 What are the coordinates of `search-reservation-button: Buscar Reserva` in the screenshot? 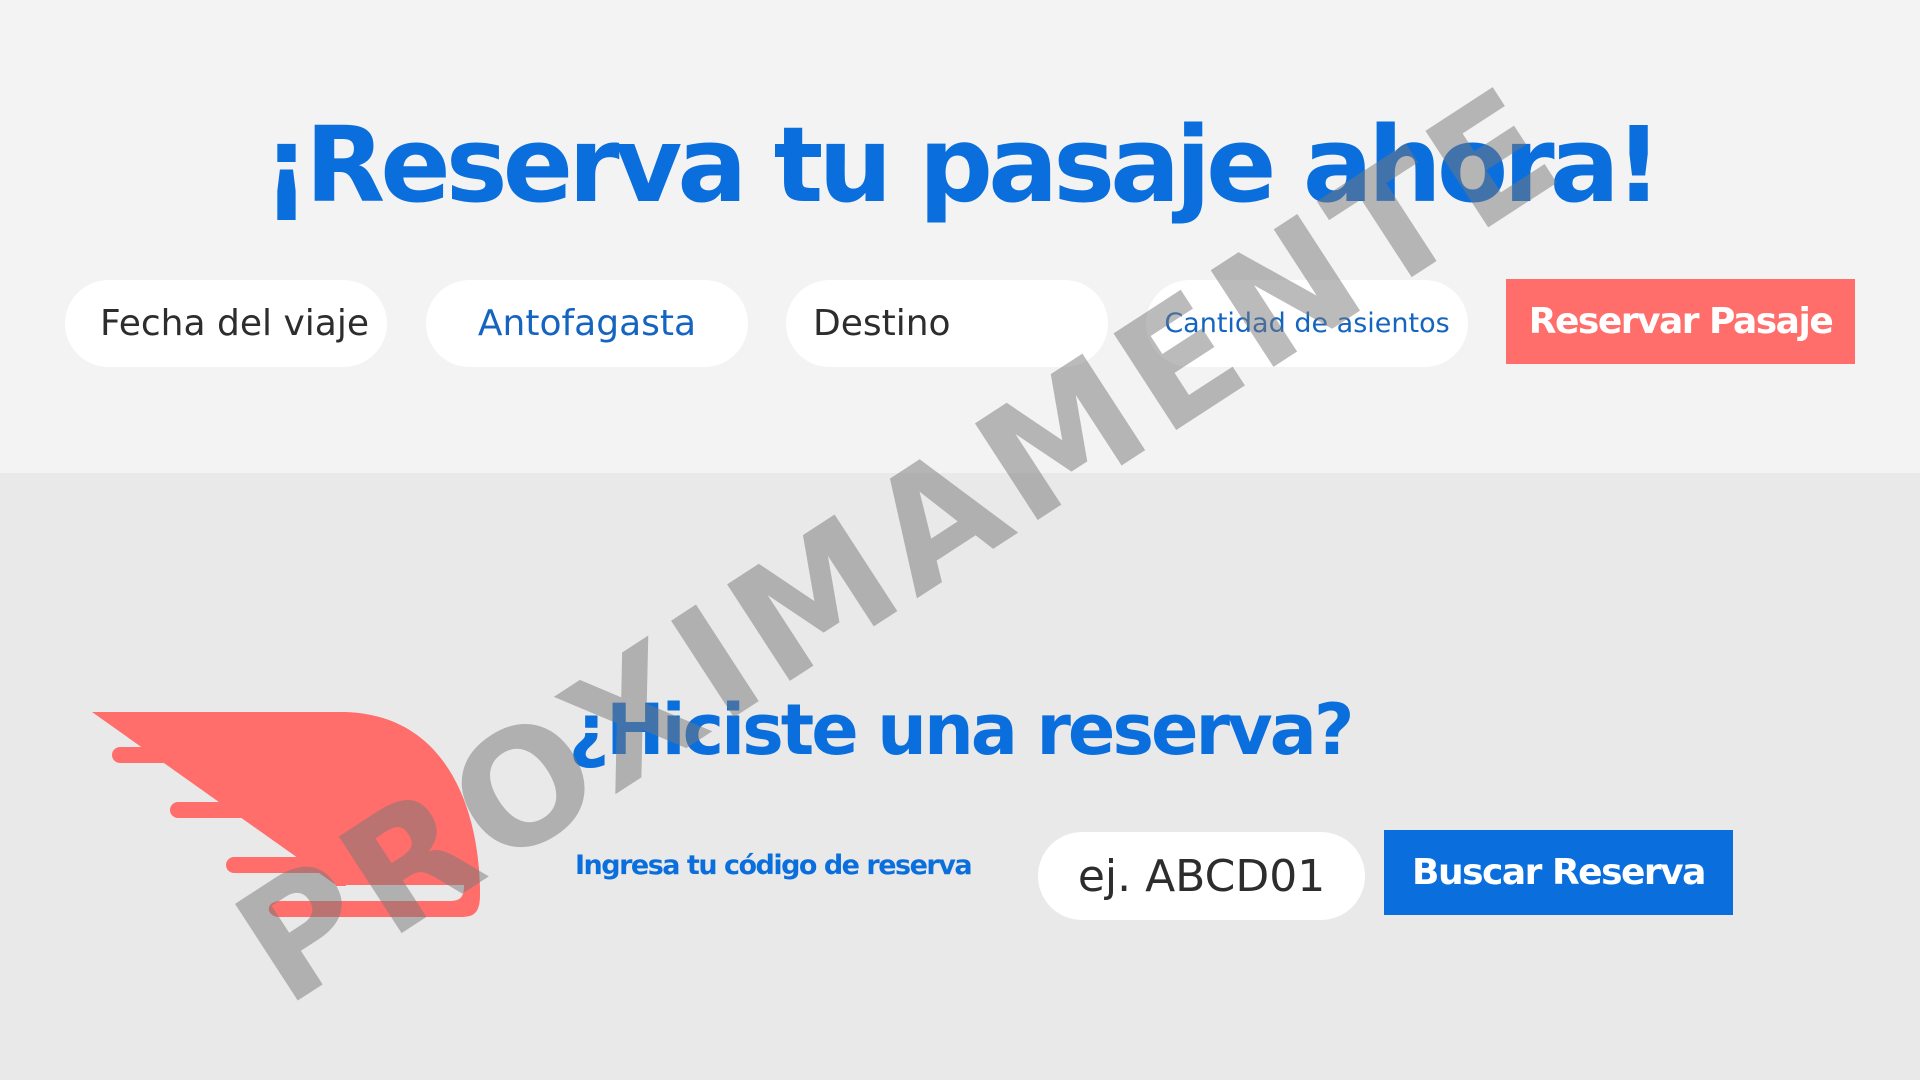 It's located at (1558, 872).